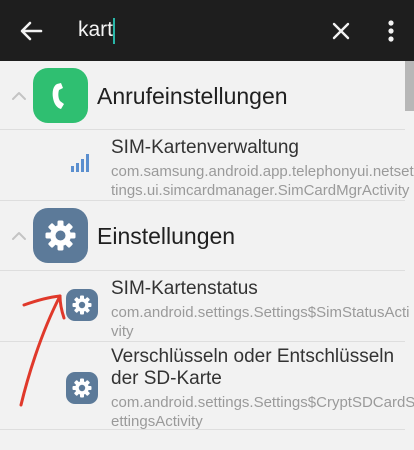 This screenshot has height=450, width=414. What do you see at coordinates (60, 95) in the screenshot?
I see `phone-icon` at bounding box center [60, 95].